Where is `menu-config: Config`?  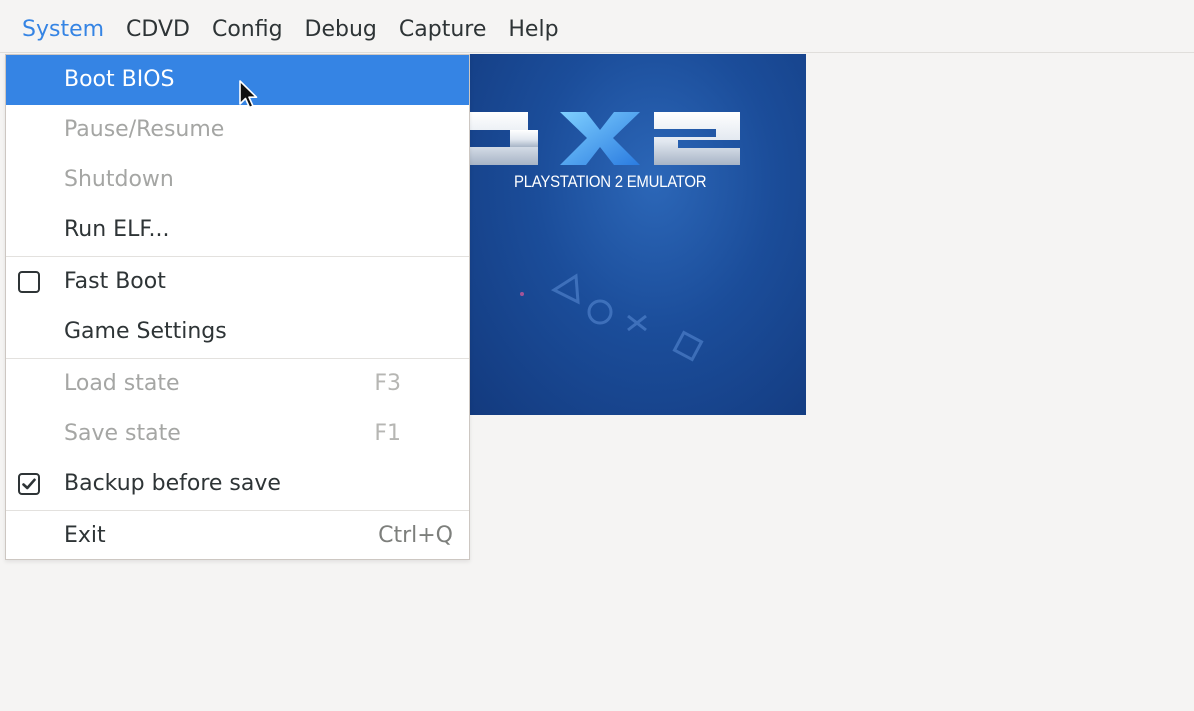 menu-config: Config is located at coordinates (247, 30).